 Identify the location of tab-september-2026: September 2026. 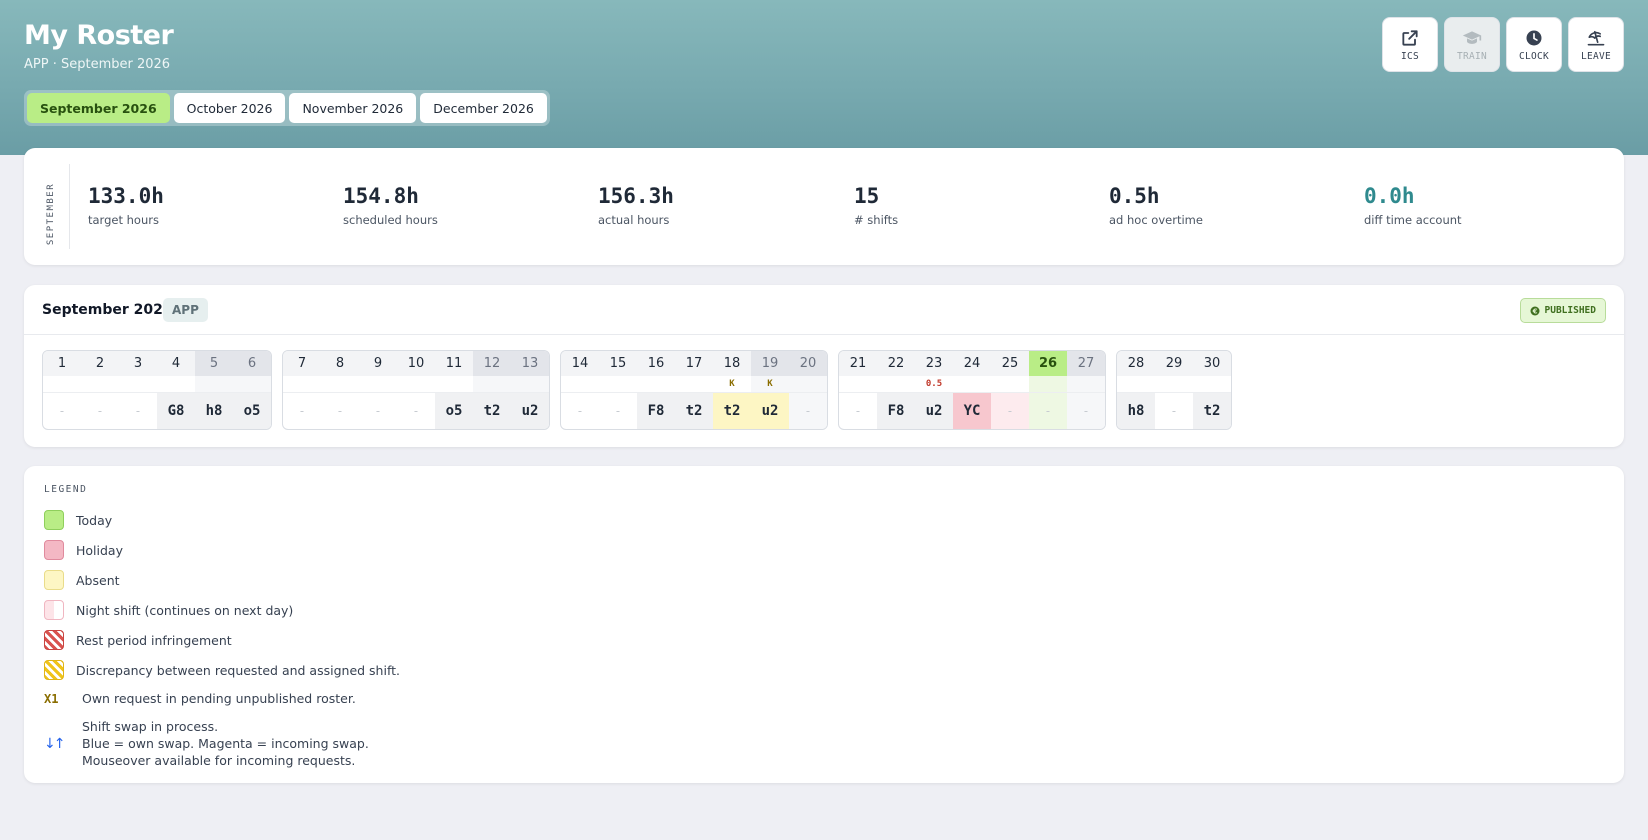
(98, 108).